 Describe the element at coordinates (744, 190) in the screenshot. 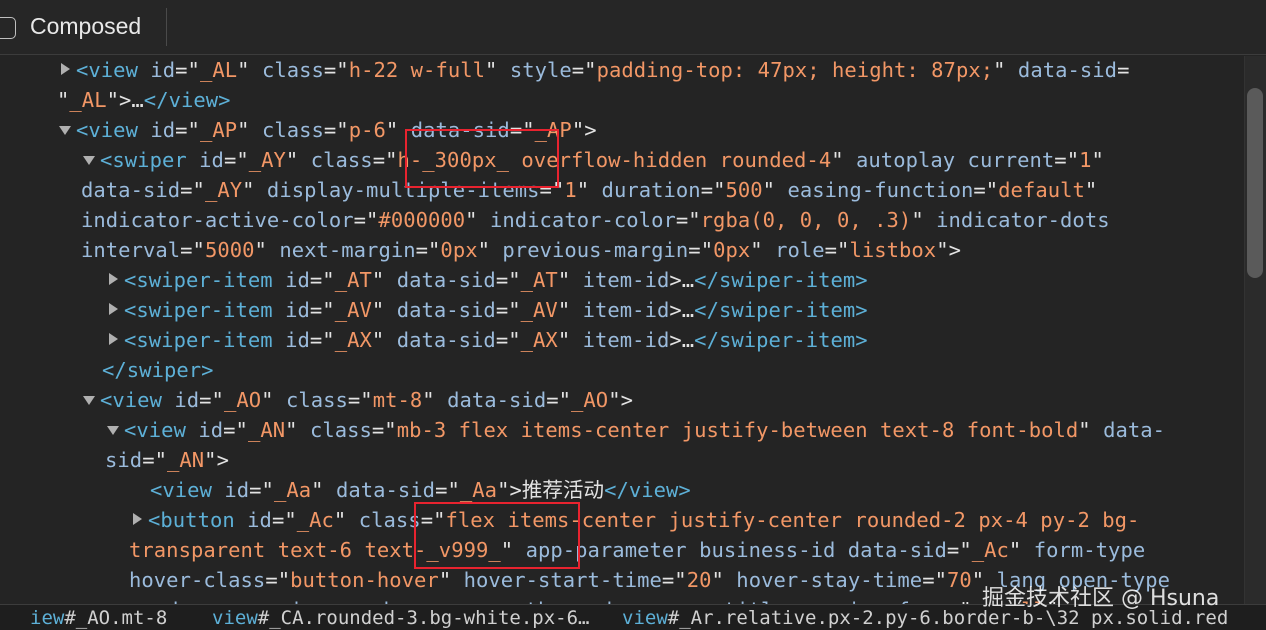

I see `attr-value-token: 500` at that location.